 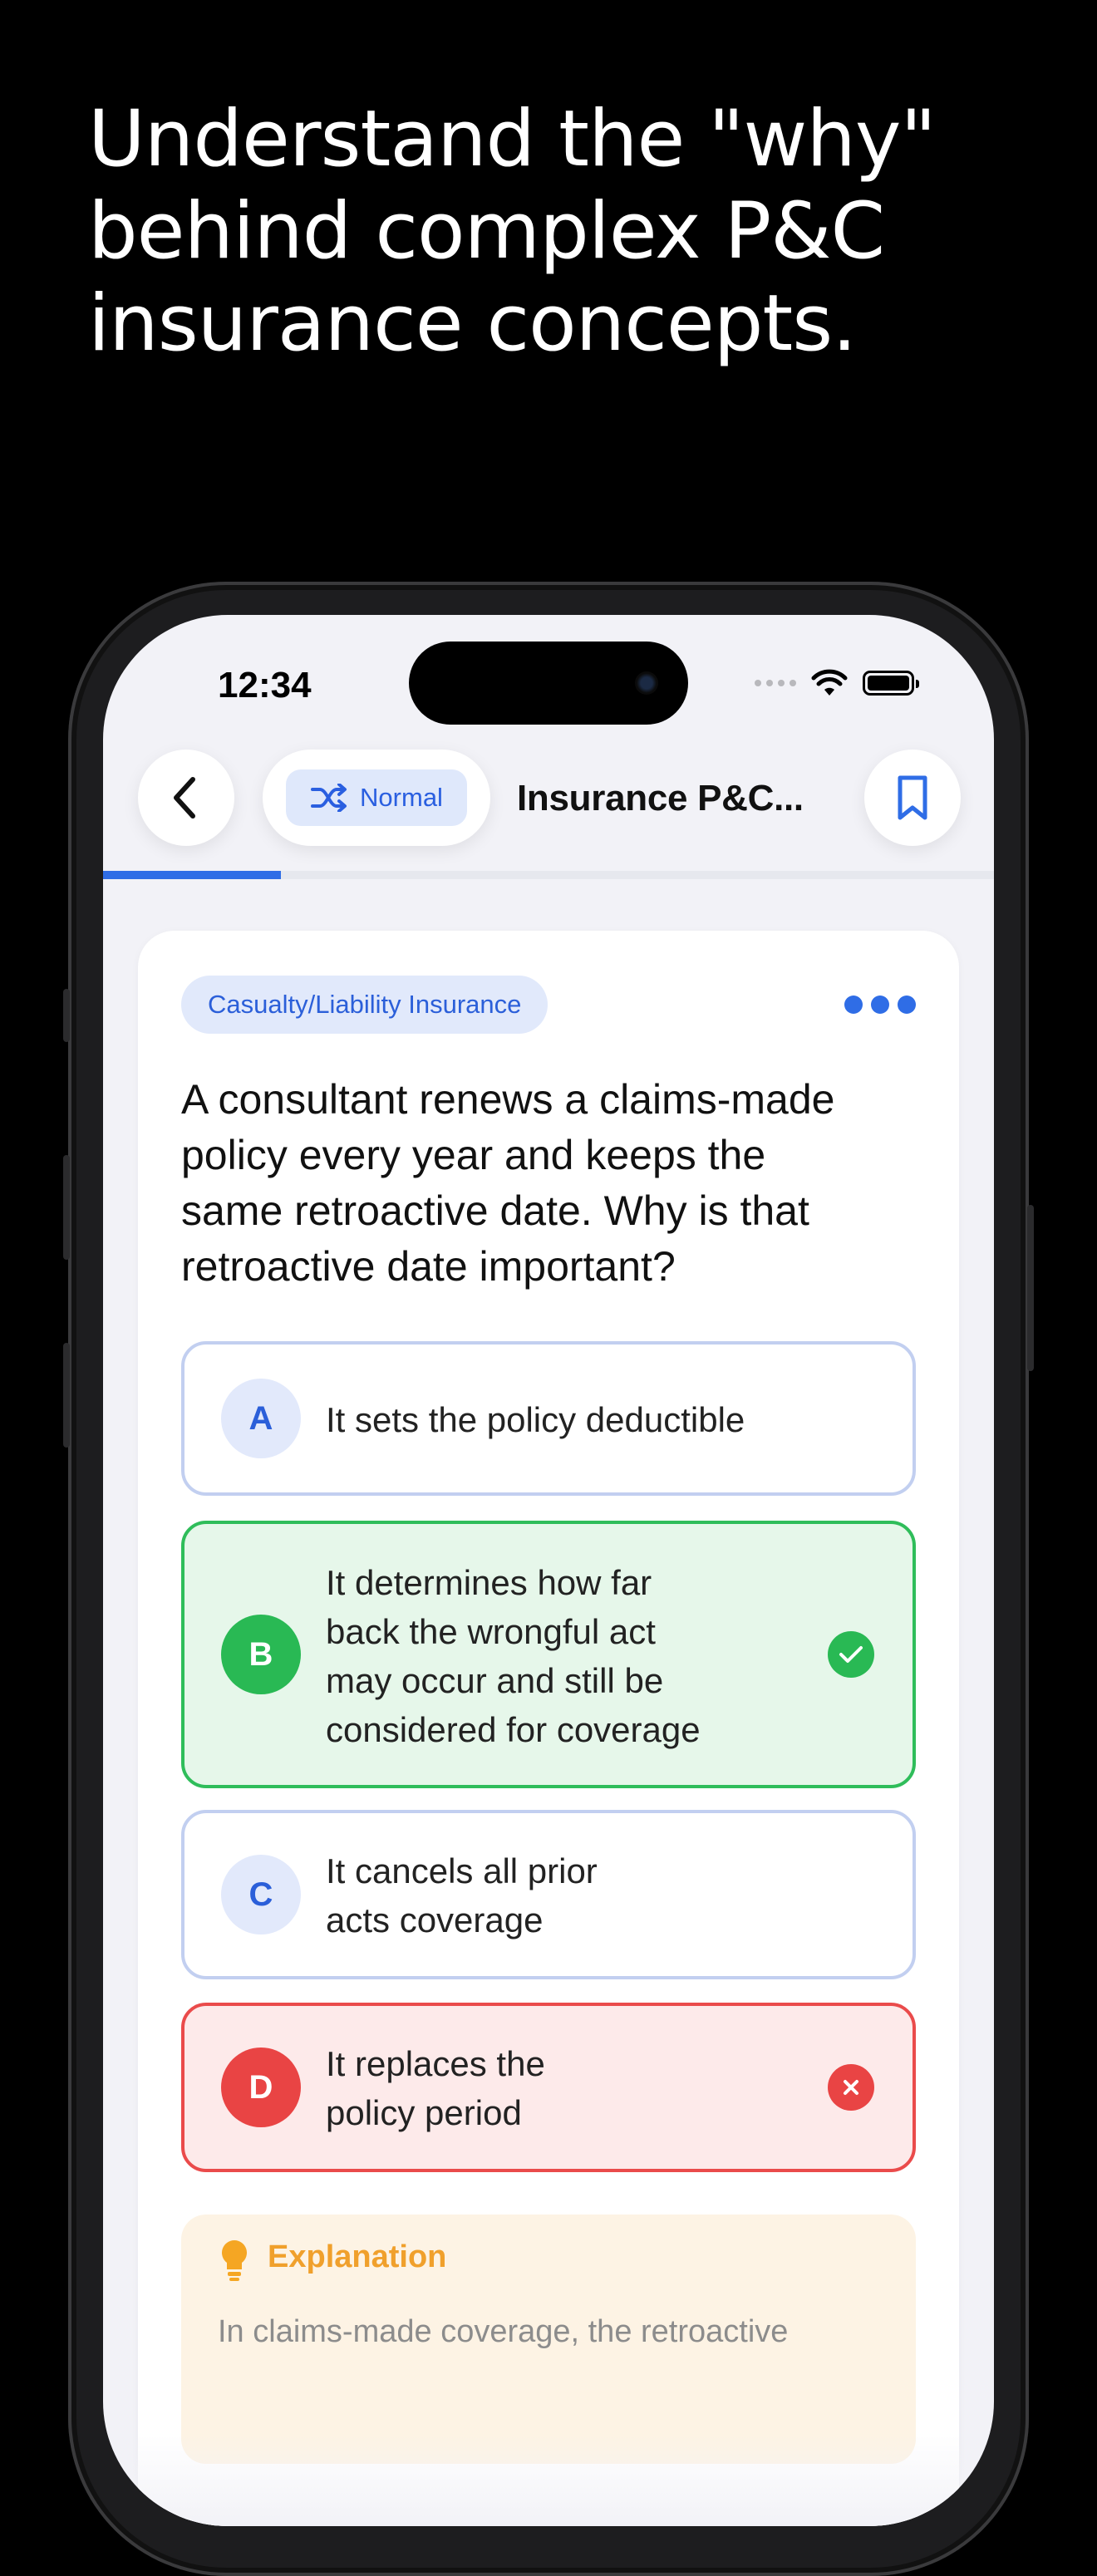 I want to click on option-letter-b: B, so click(x=261, y=1654).